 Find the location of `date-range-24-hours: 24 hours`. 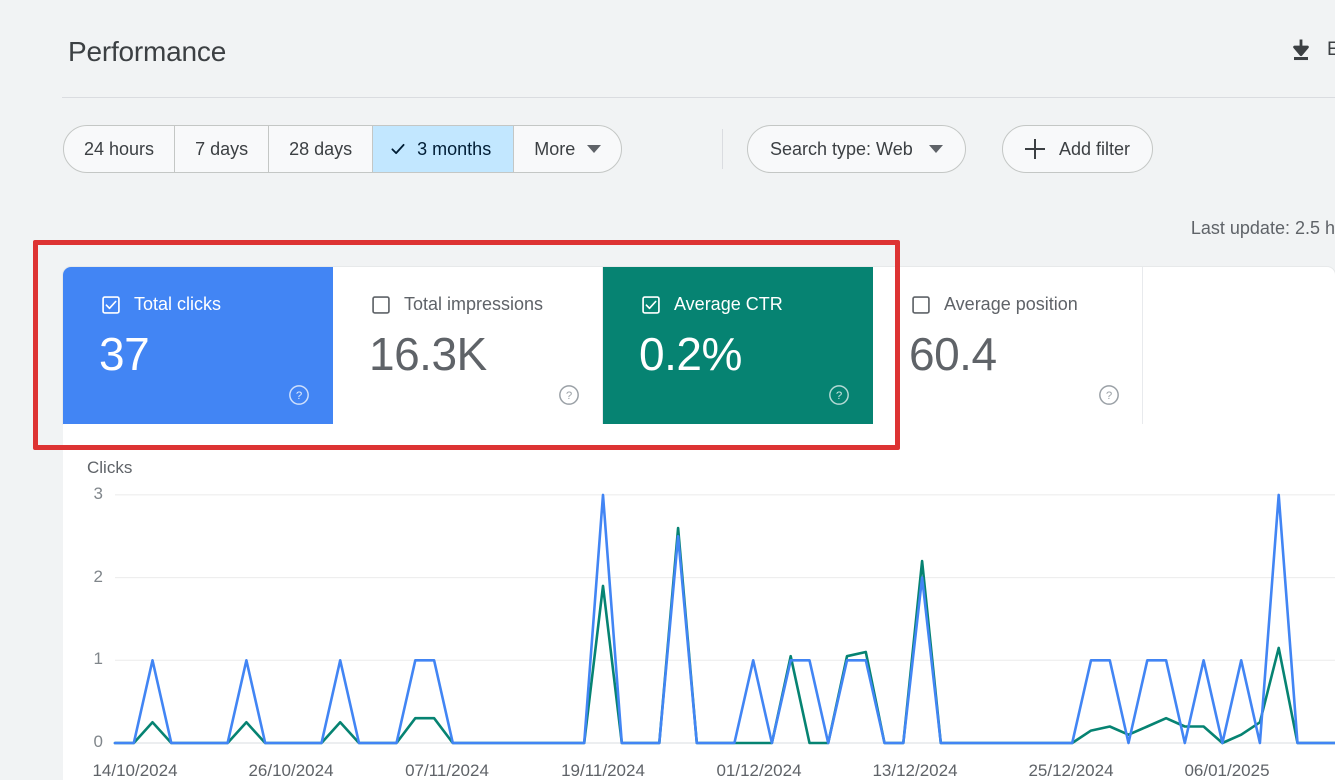

date-range-24-hours: 24 hours is located at coordinates (120, 149).